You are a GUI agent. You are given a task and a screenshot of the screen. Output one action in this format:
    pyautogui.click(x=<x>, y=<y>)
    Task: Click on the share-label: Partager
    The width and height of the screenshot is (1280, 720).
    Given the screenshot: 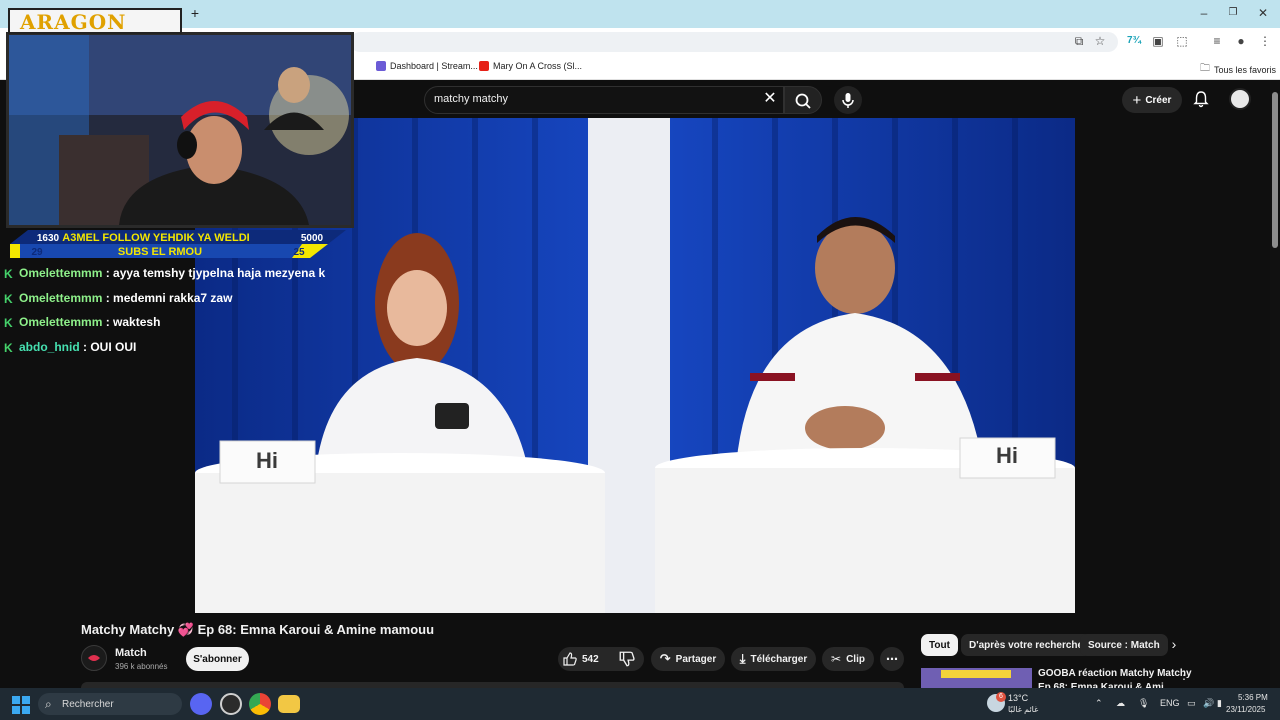 What is the action you would take?
    pyautogui.click(x=696, y=659)
    